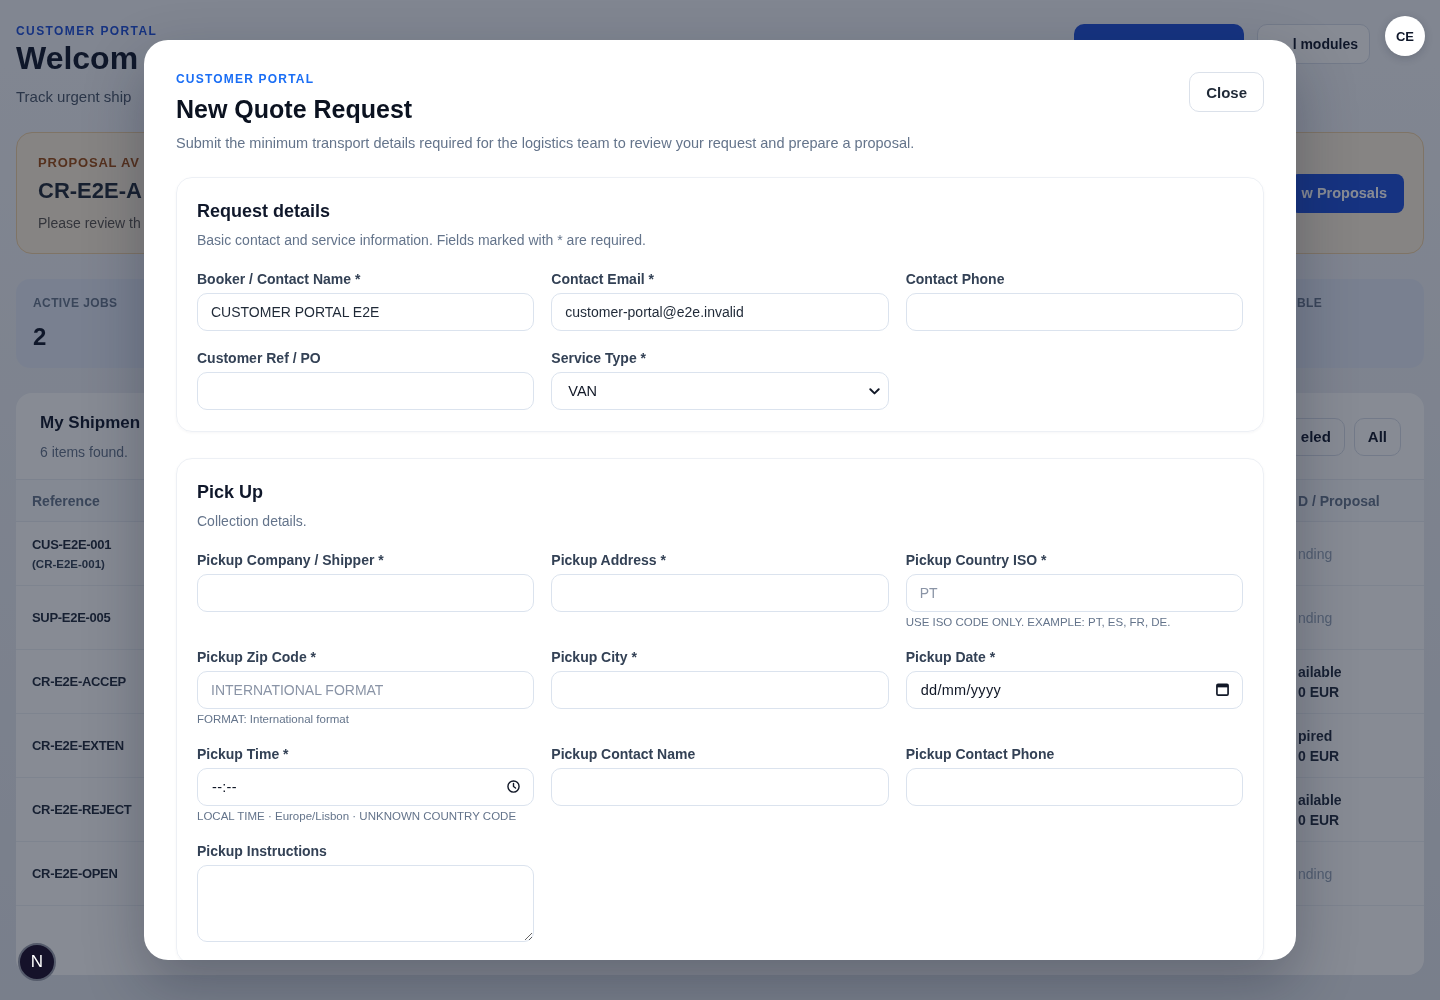 This screenshot has width=1440, height=1000. What do you see at coordinates (951, 657) in the screenshot?
I see `field-label: Pickup Date *` at bounding box center [951, 657].